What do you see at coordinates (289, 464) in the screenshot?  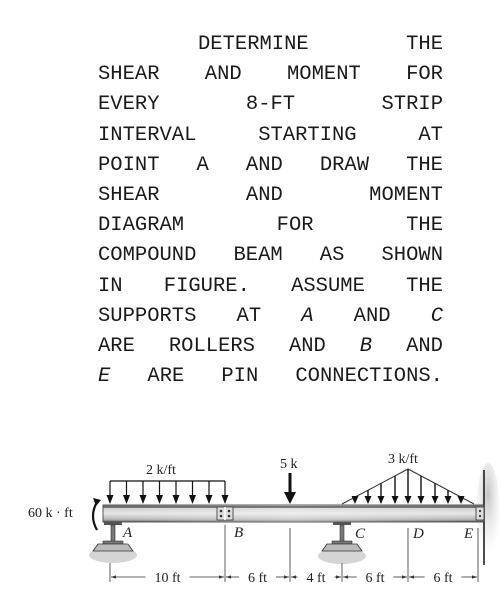 I see `point-load-label: 5 k` at bounding box center [289, 464].